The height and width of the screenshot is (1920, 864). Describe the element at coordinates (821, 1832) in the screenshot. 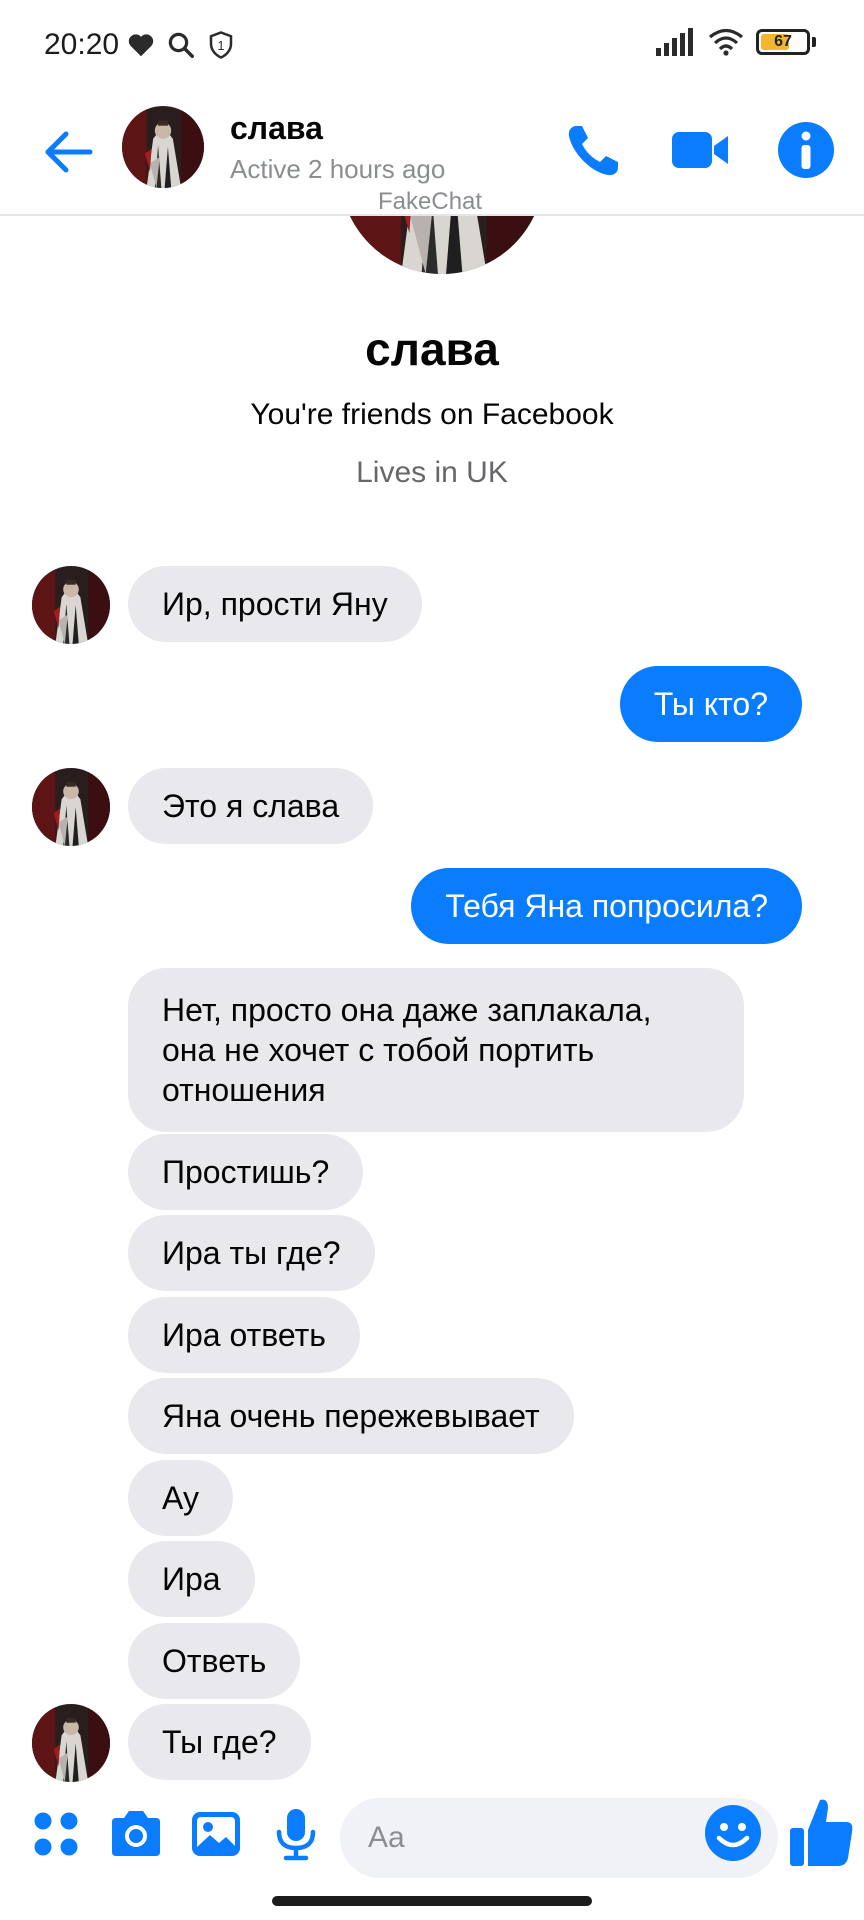

I see `thumbs-up-icon` at that location.